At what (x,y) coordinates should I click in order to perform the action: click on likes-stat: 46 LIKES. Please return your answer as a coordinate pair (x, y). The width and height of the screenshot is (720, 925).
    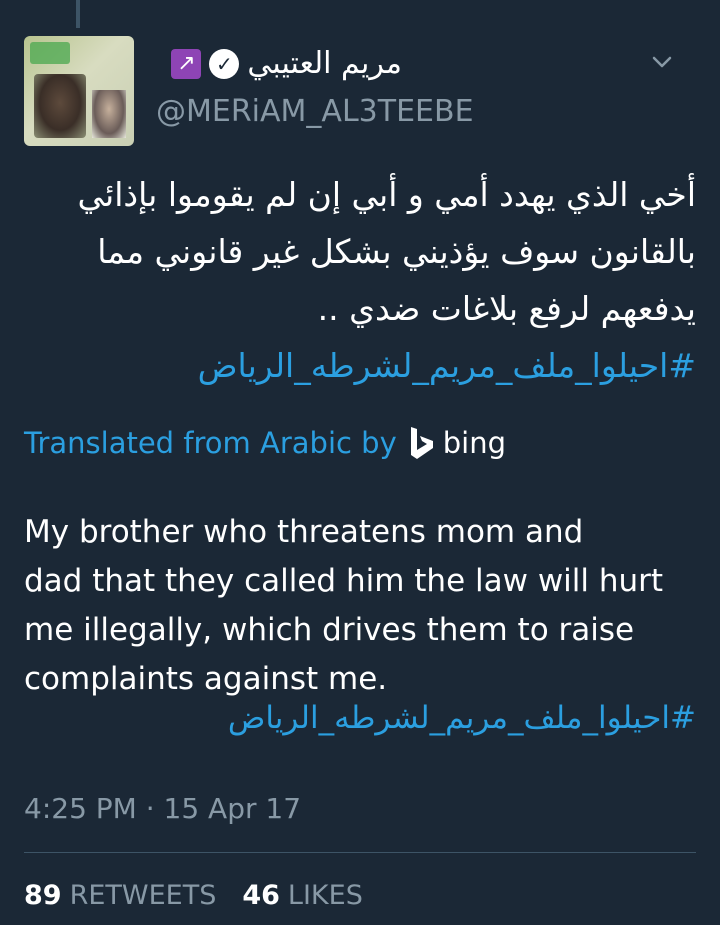
    Looking at the image, I should click on (302, 895).